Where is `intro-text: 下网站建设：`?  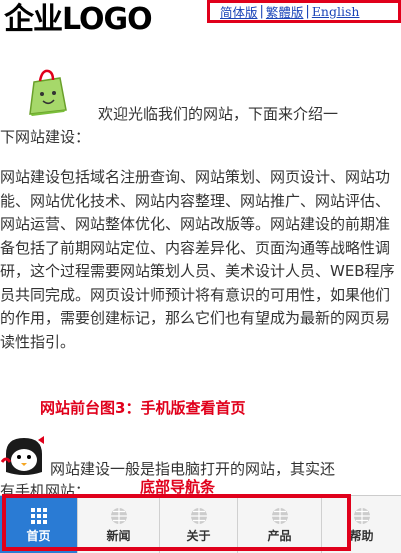 intro-text: 下网站建设： is located at coordinates (45, 137).